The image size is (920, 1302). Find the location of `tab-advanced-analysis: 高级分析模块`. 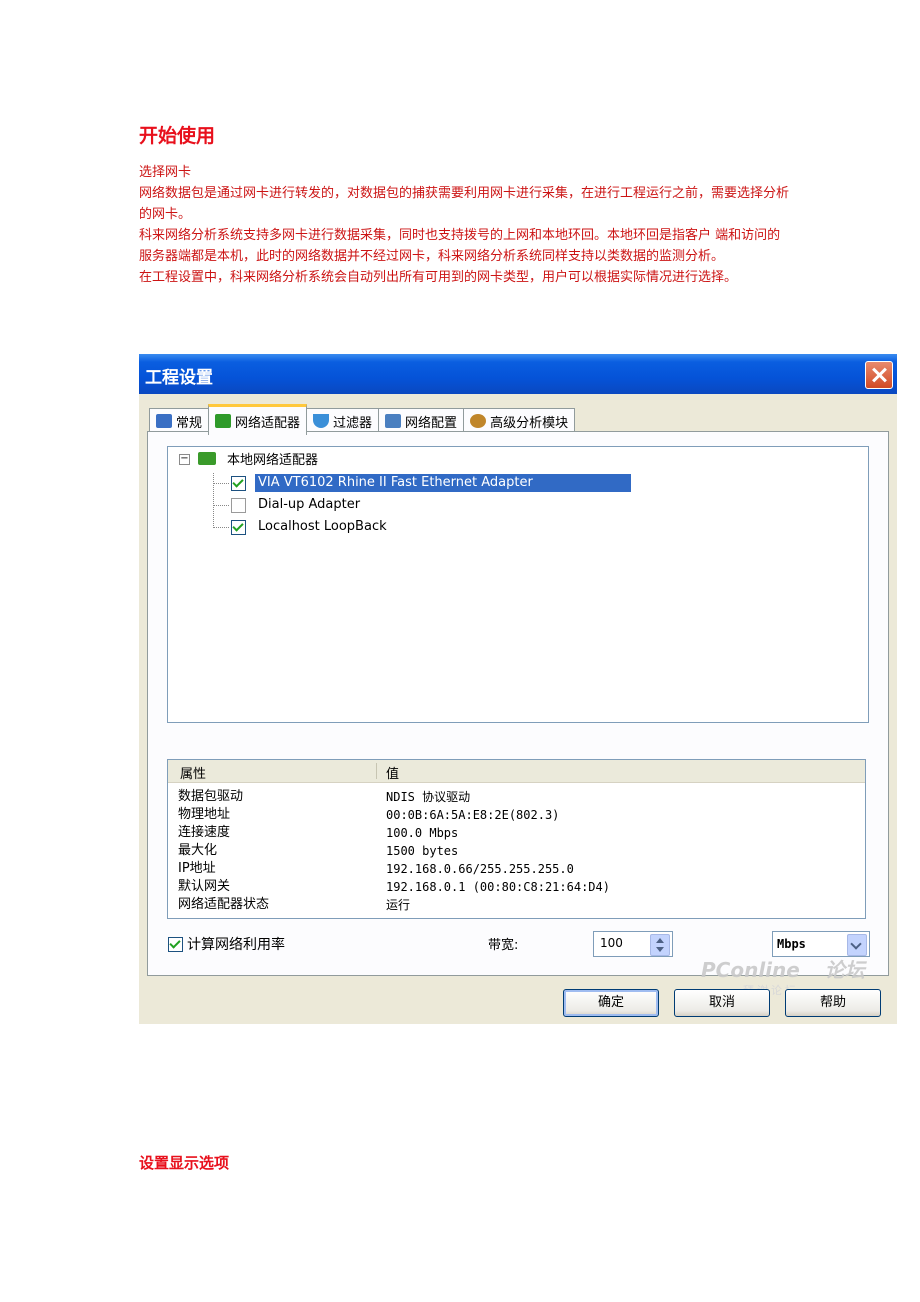

tab-advanced-analysis: 高级分析模块 is located at coordinates (519, 420).